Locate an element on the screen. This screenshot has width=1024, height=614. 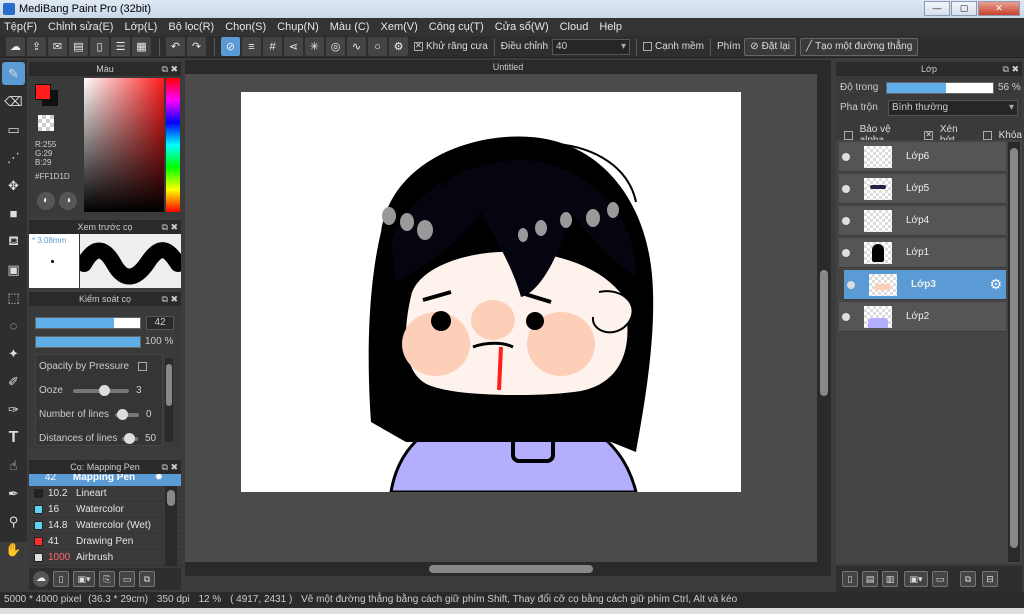
select-rect-tool-icon: ⬚ is located at coordinates (13, 297).